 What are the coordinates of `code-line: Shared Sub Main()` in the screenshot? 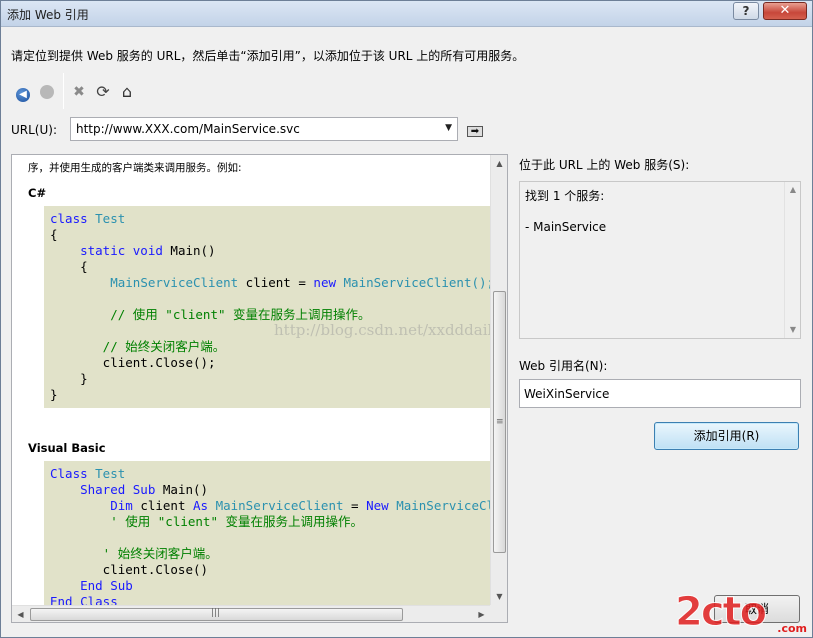 It's located at (129, 490).